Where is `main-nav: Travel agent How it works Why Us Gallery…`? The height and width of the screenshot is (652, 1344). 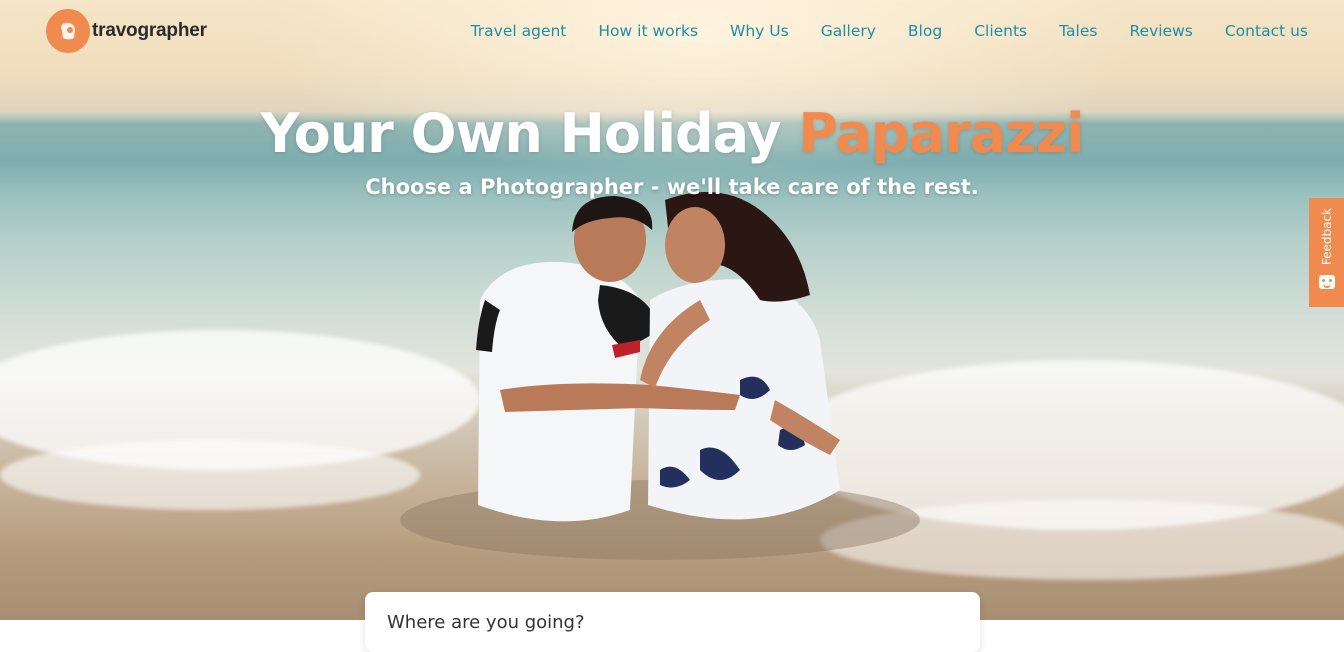
main-nav: Travel agent How it works Why Us Gallery… is located at coordinates (873, 31).